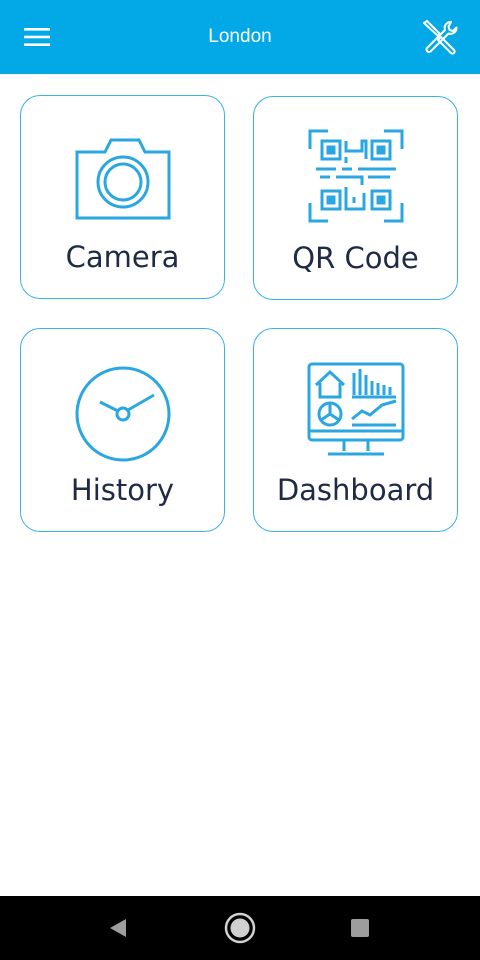  What do you see at coordinates (355, 176) in the screenshot?
I see `qr-code-icon` at bounding box center [355, 176].